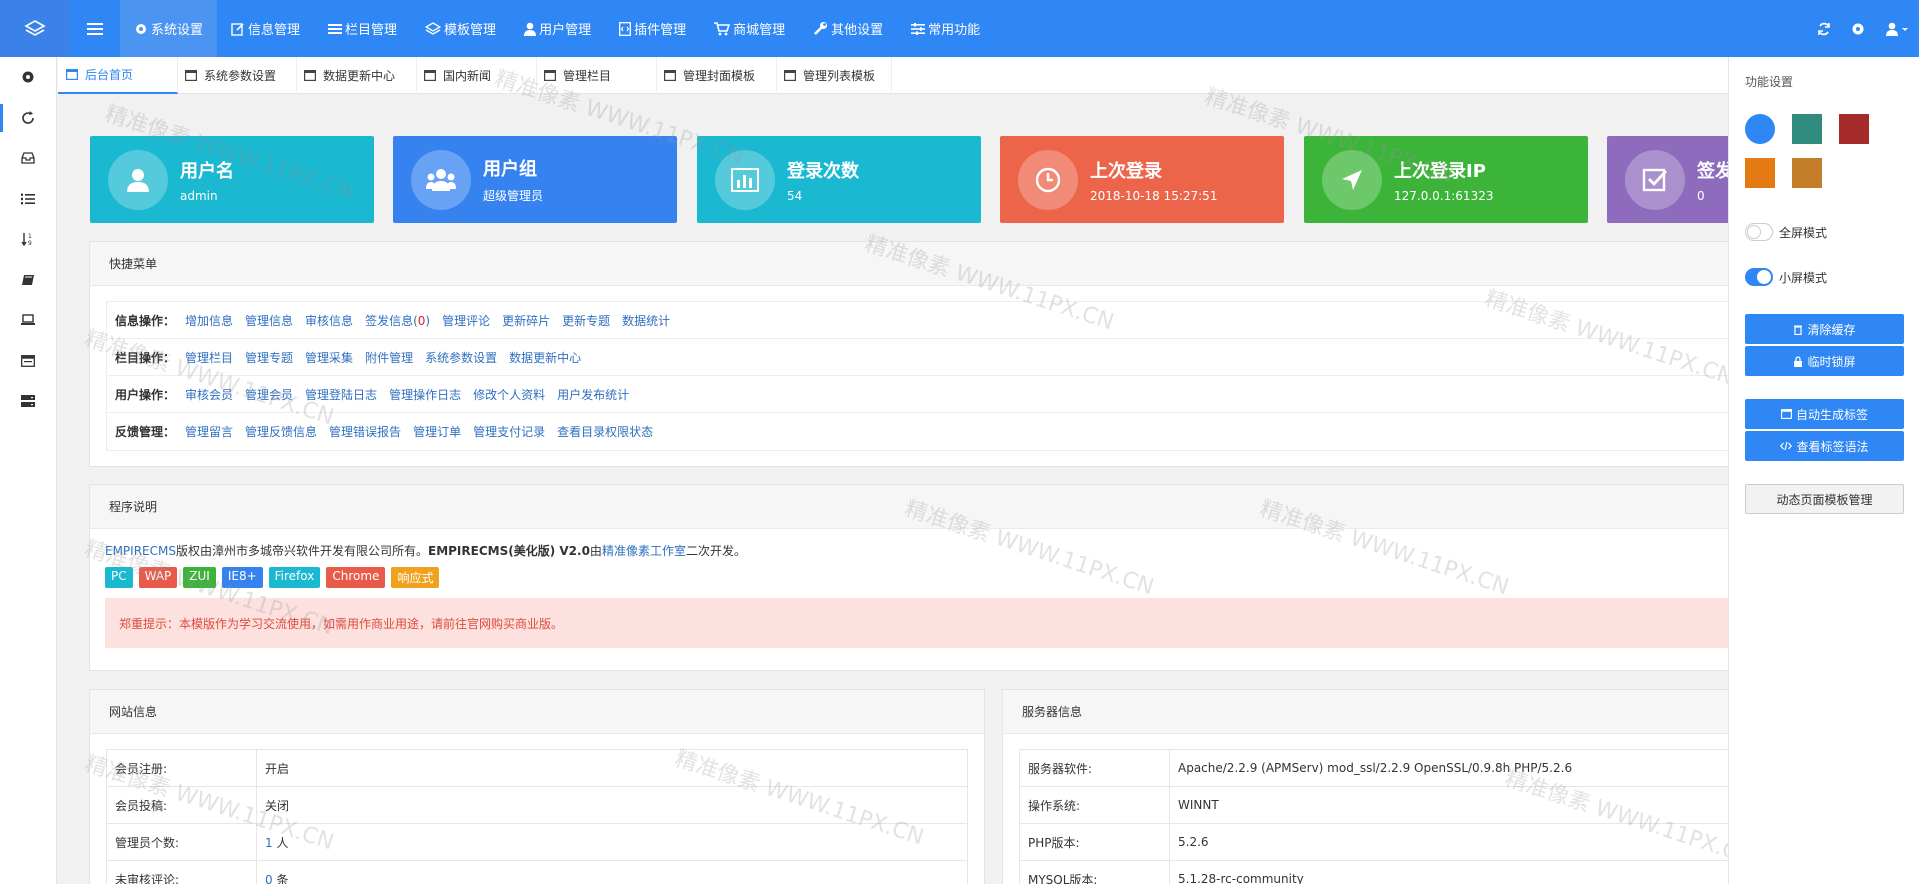  Describe the element at coordinates (1824, 446) in the screenshot. I see `tag-syntax-button: 查看标签语法` at that location.